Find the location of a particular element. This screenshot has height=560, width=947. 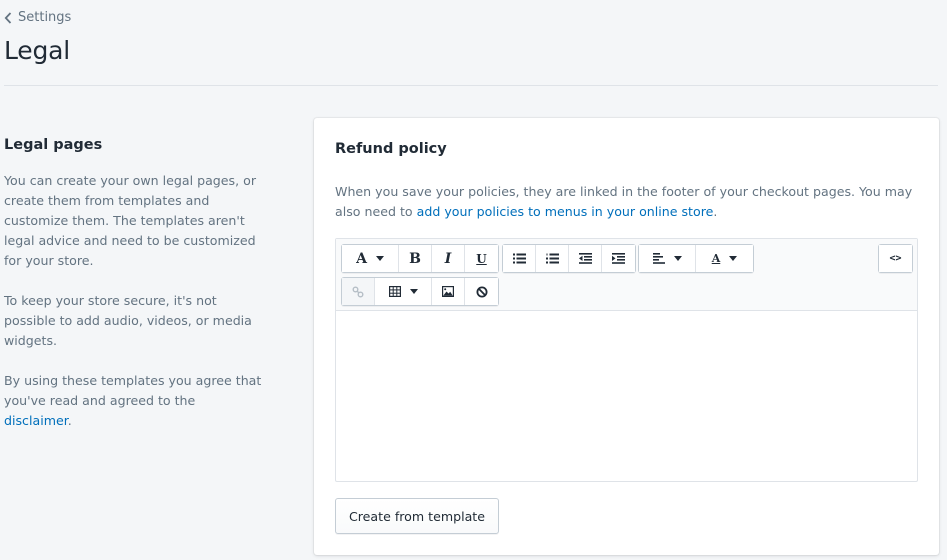

card-title: Refund policy is located at coordinates (391, 149).